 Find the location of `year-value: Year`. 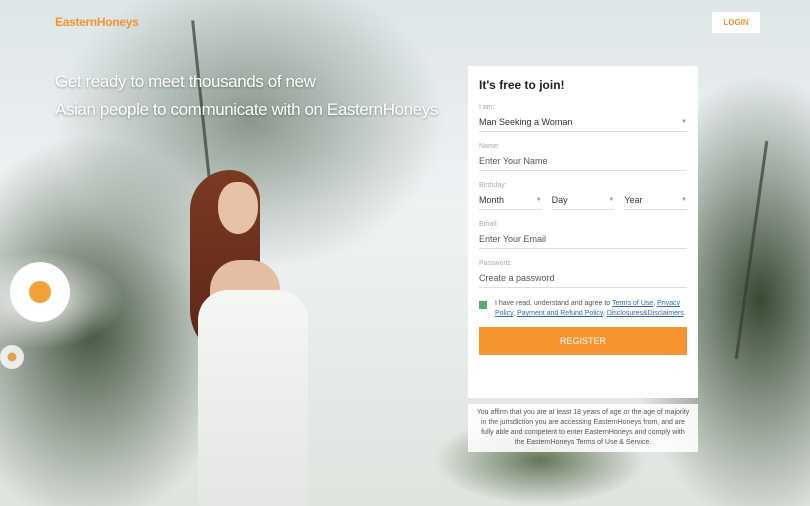

year-value: Year is located at coordinates (633, 199).